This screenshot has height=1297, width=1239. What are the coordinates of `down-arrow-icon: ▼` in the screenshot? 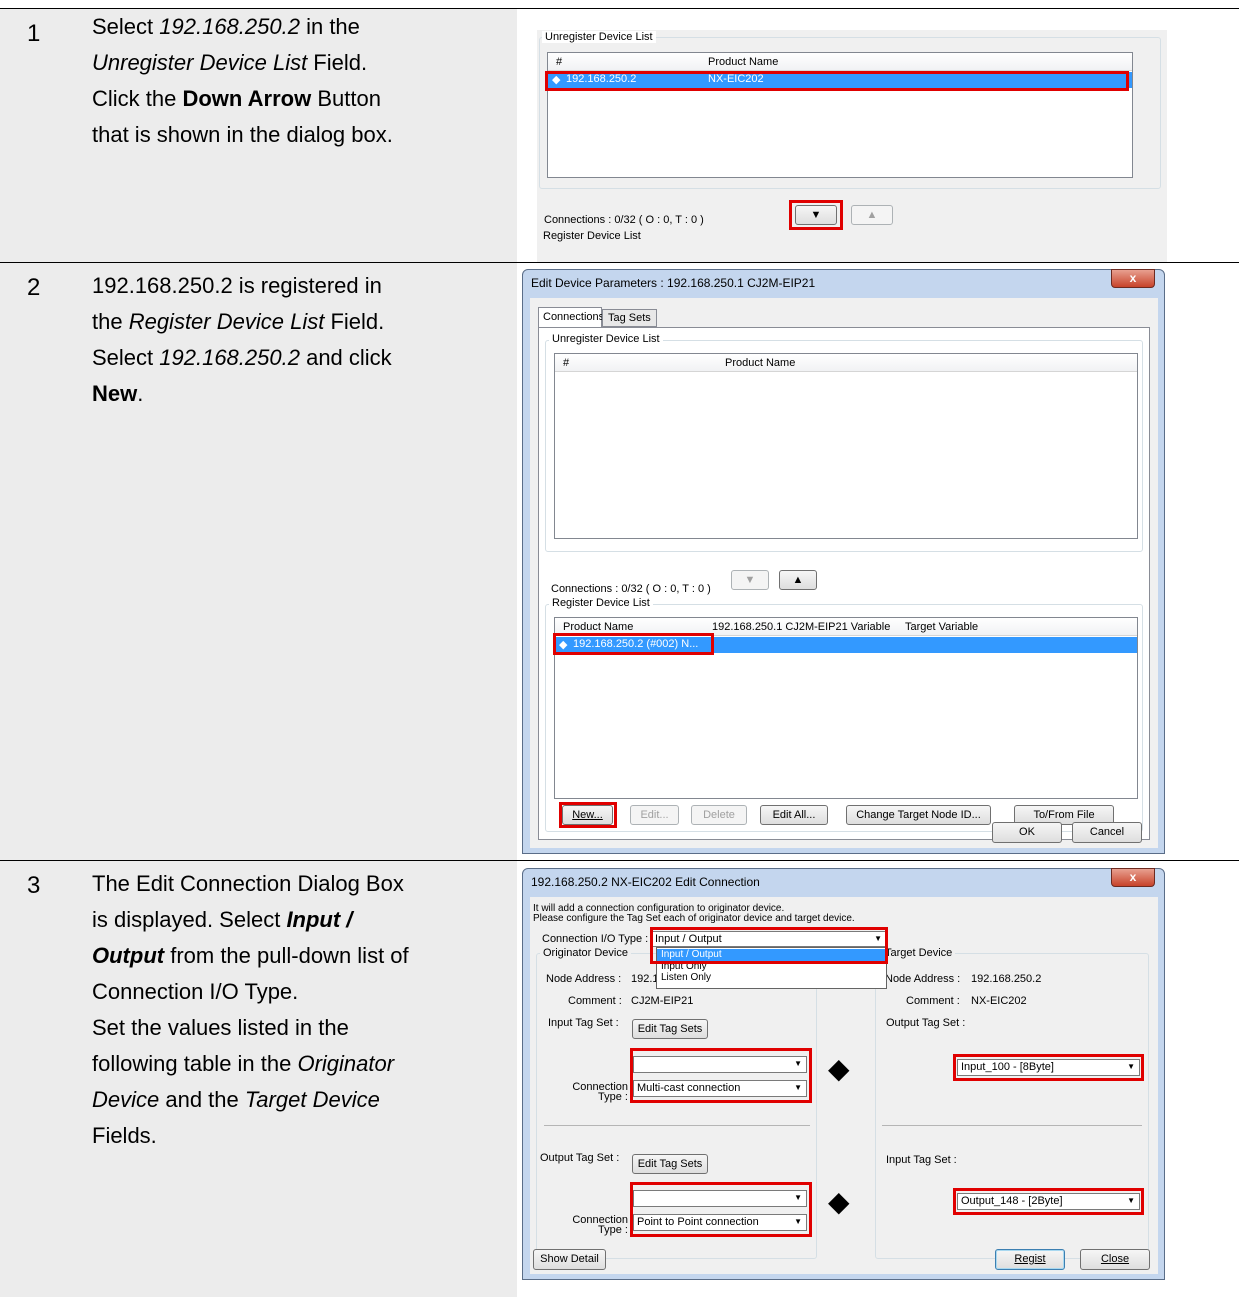 It's located at (750, 580).